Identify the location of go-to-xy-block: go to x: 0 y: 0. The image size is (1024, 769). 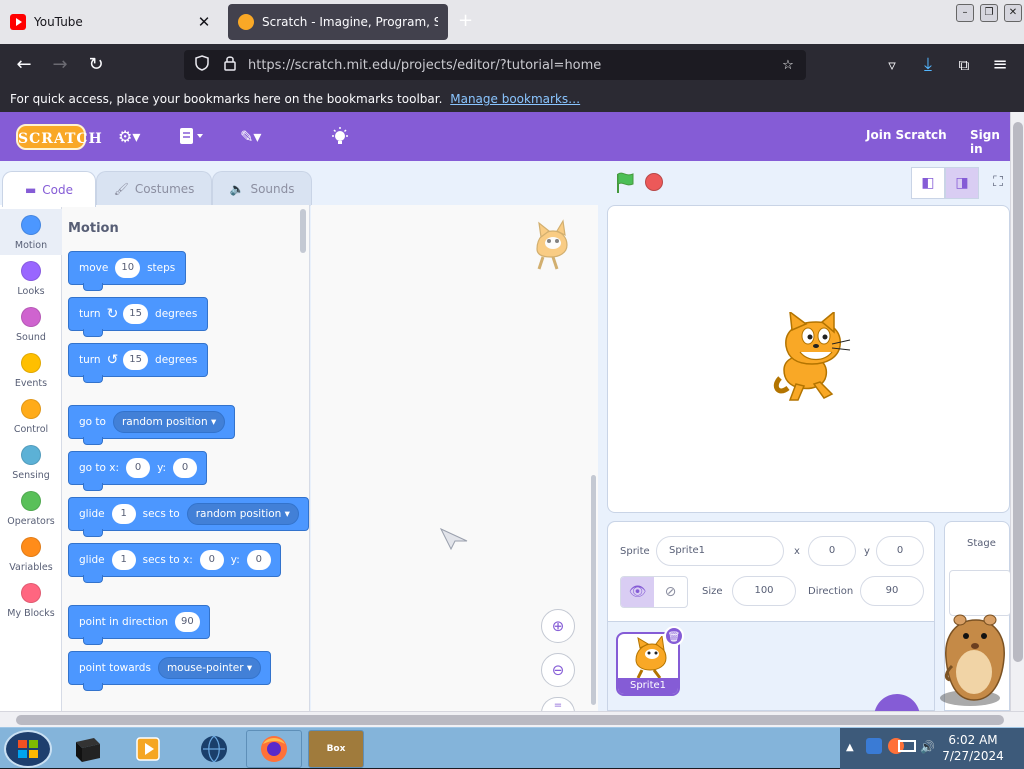
(138, 471).